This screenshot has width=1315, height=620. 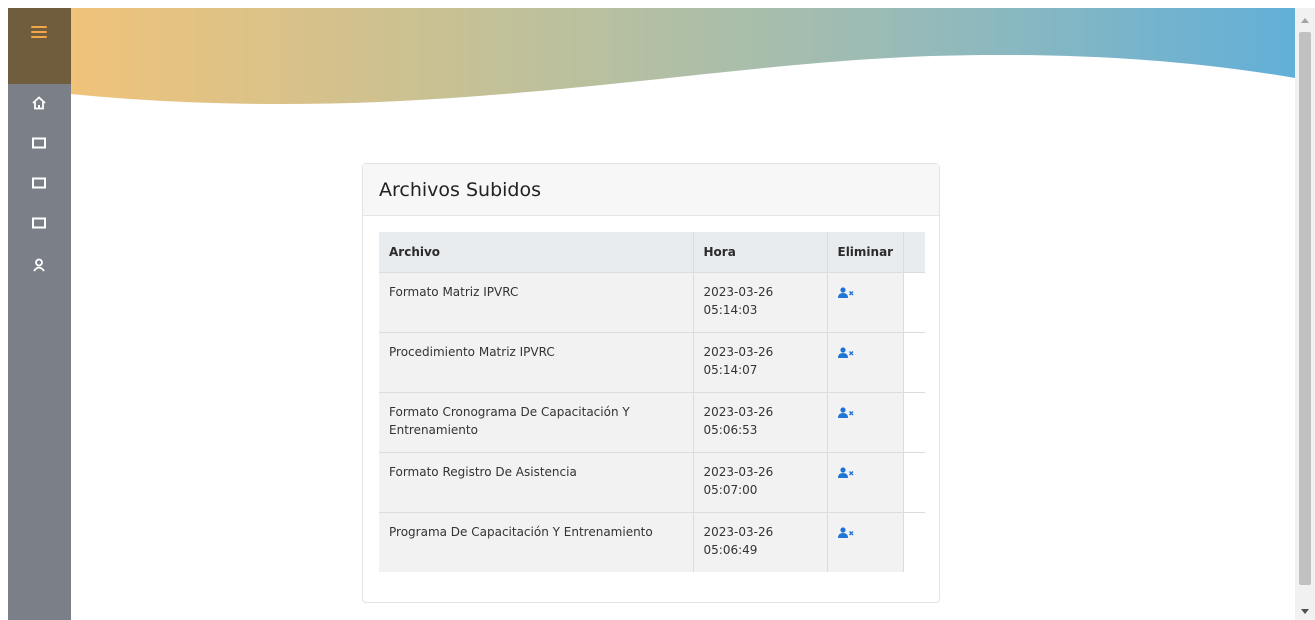 I want to click on header-spacer, so click(x=914, y=252).